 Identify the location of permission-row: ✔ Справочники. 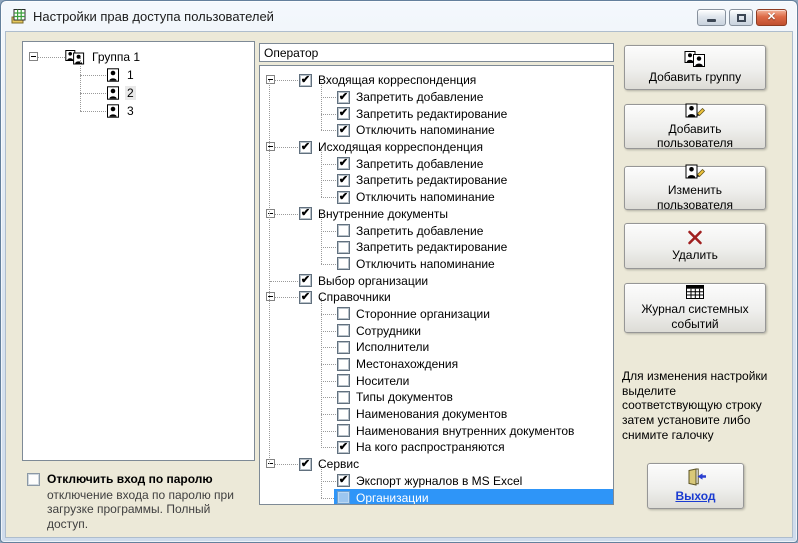
(436, 297).